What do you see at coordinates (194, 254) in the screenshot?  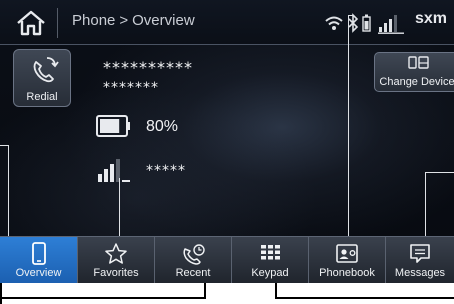 I see `recent-calls-icon` at bounding box center [194, 254].